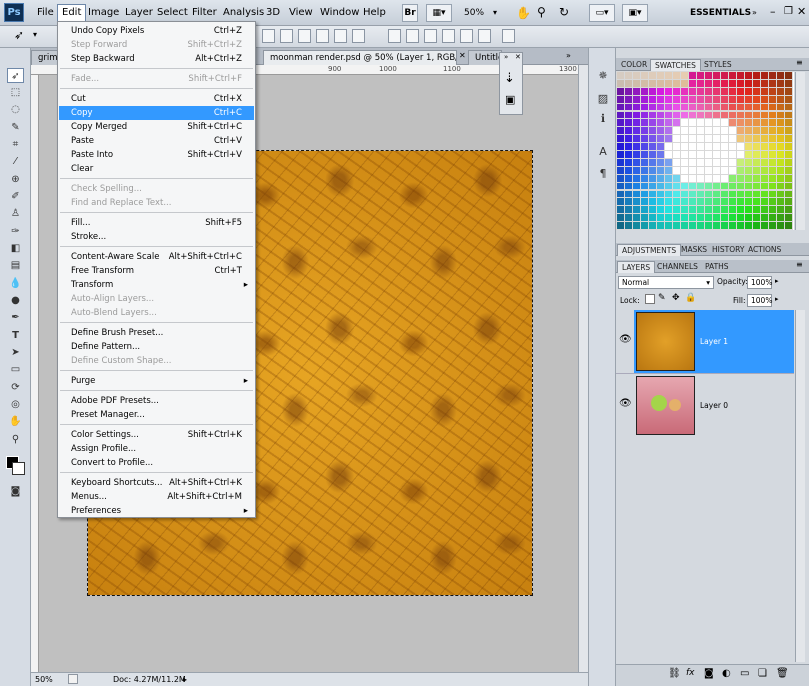 The image size is (809, 686). I want to click on usb-icon: ⇣, so click(509, 78).